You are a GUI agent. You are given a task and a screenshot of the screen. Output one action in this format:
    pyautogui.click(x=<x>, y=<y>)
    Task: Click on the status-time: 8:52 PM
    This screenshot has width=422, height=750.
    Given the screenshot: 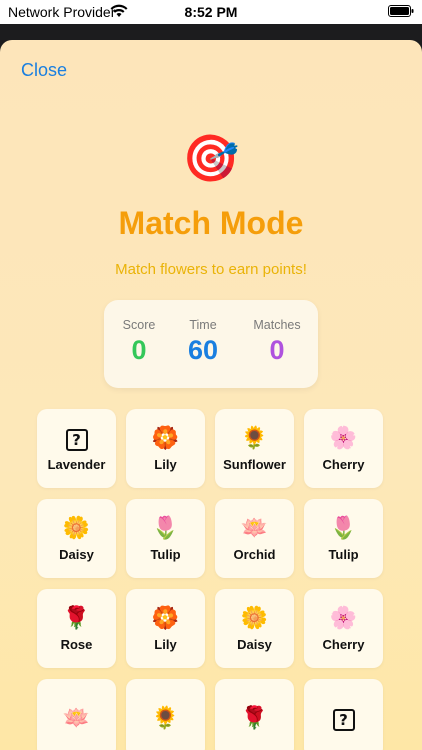 What is the action you would take?
    pyautogui.click(x=211, y=12)
    